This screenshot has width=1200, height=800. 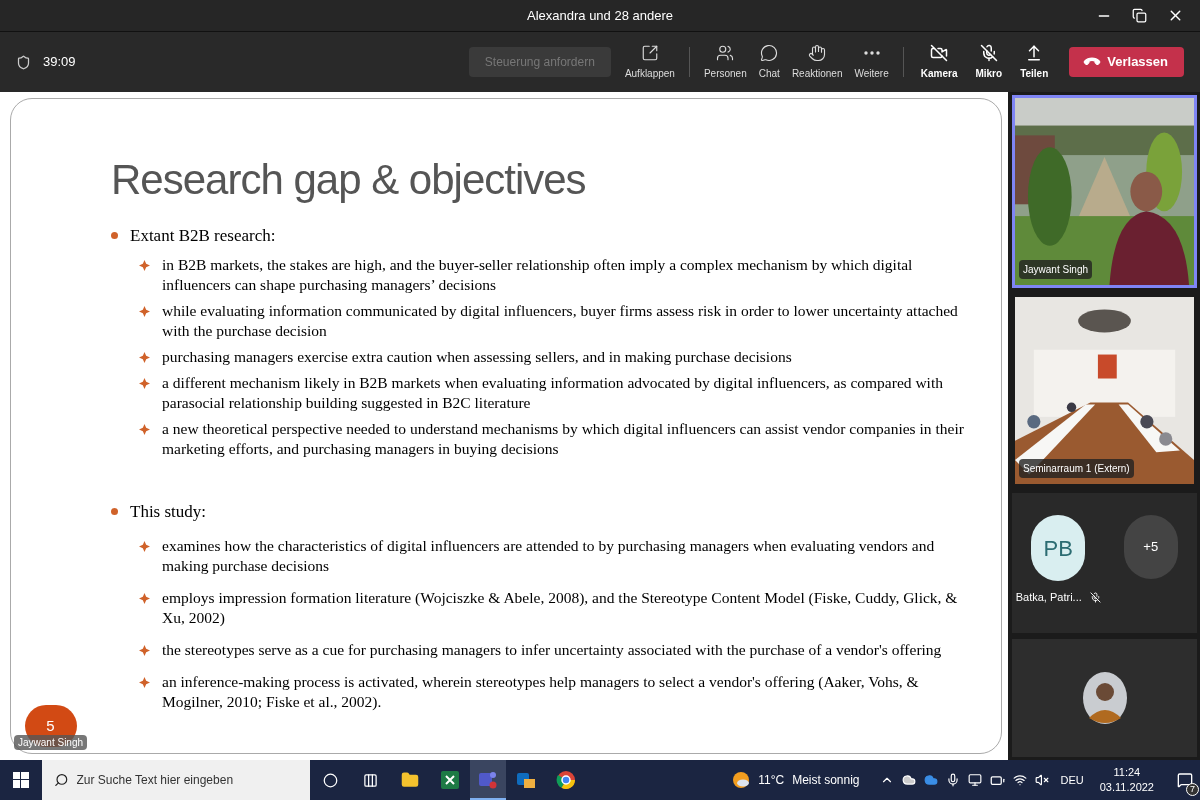 I want to click on weather-sun-icon, so click(x=741, y=780).